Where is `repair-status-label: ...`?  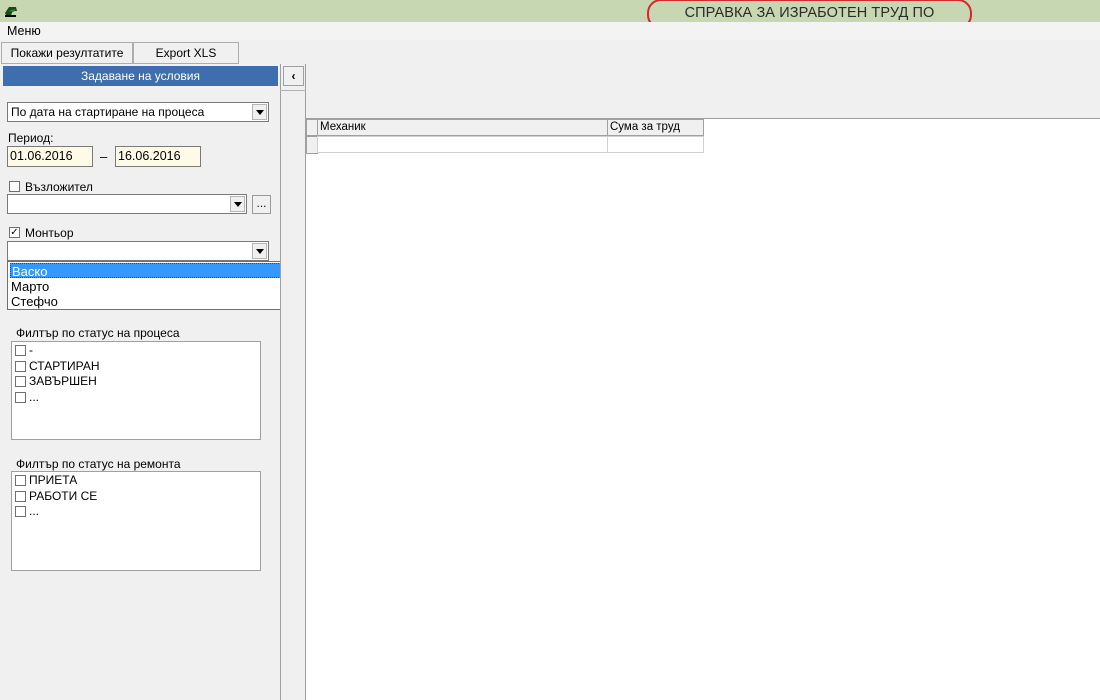
repair-status-label: ... is located at coordinates (34, 511).